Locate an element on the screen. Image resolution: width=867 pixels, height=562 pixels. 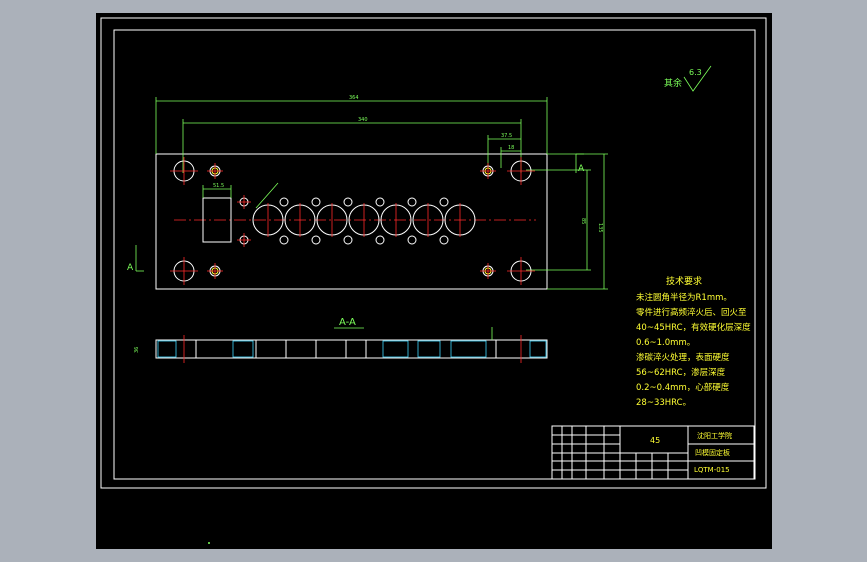
slot-screw-hole-bottom is located at coordinates (244, 240).